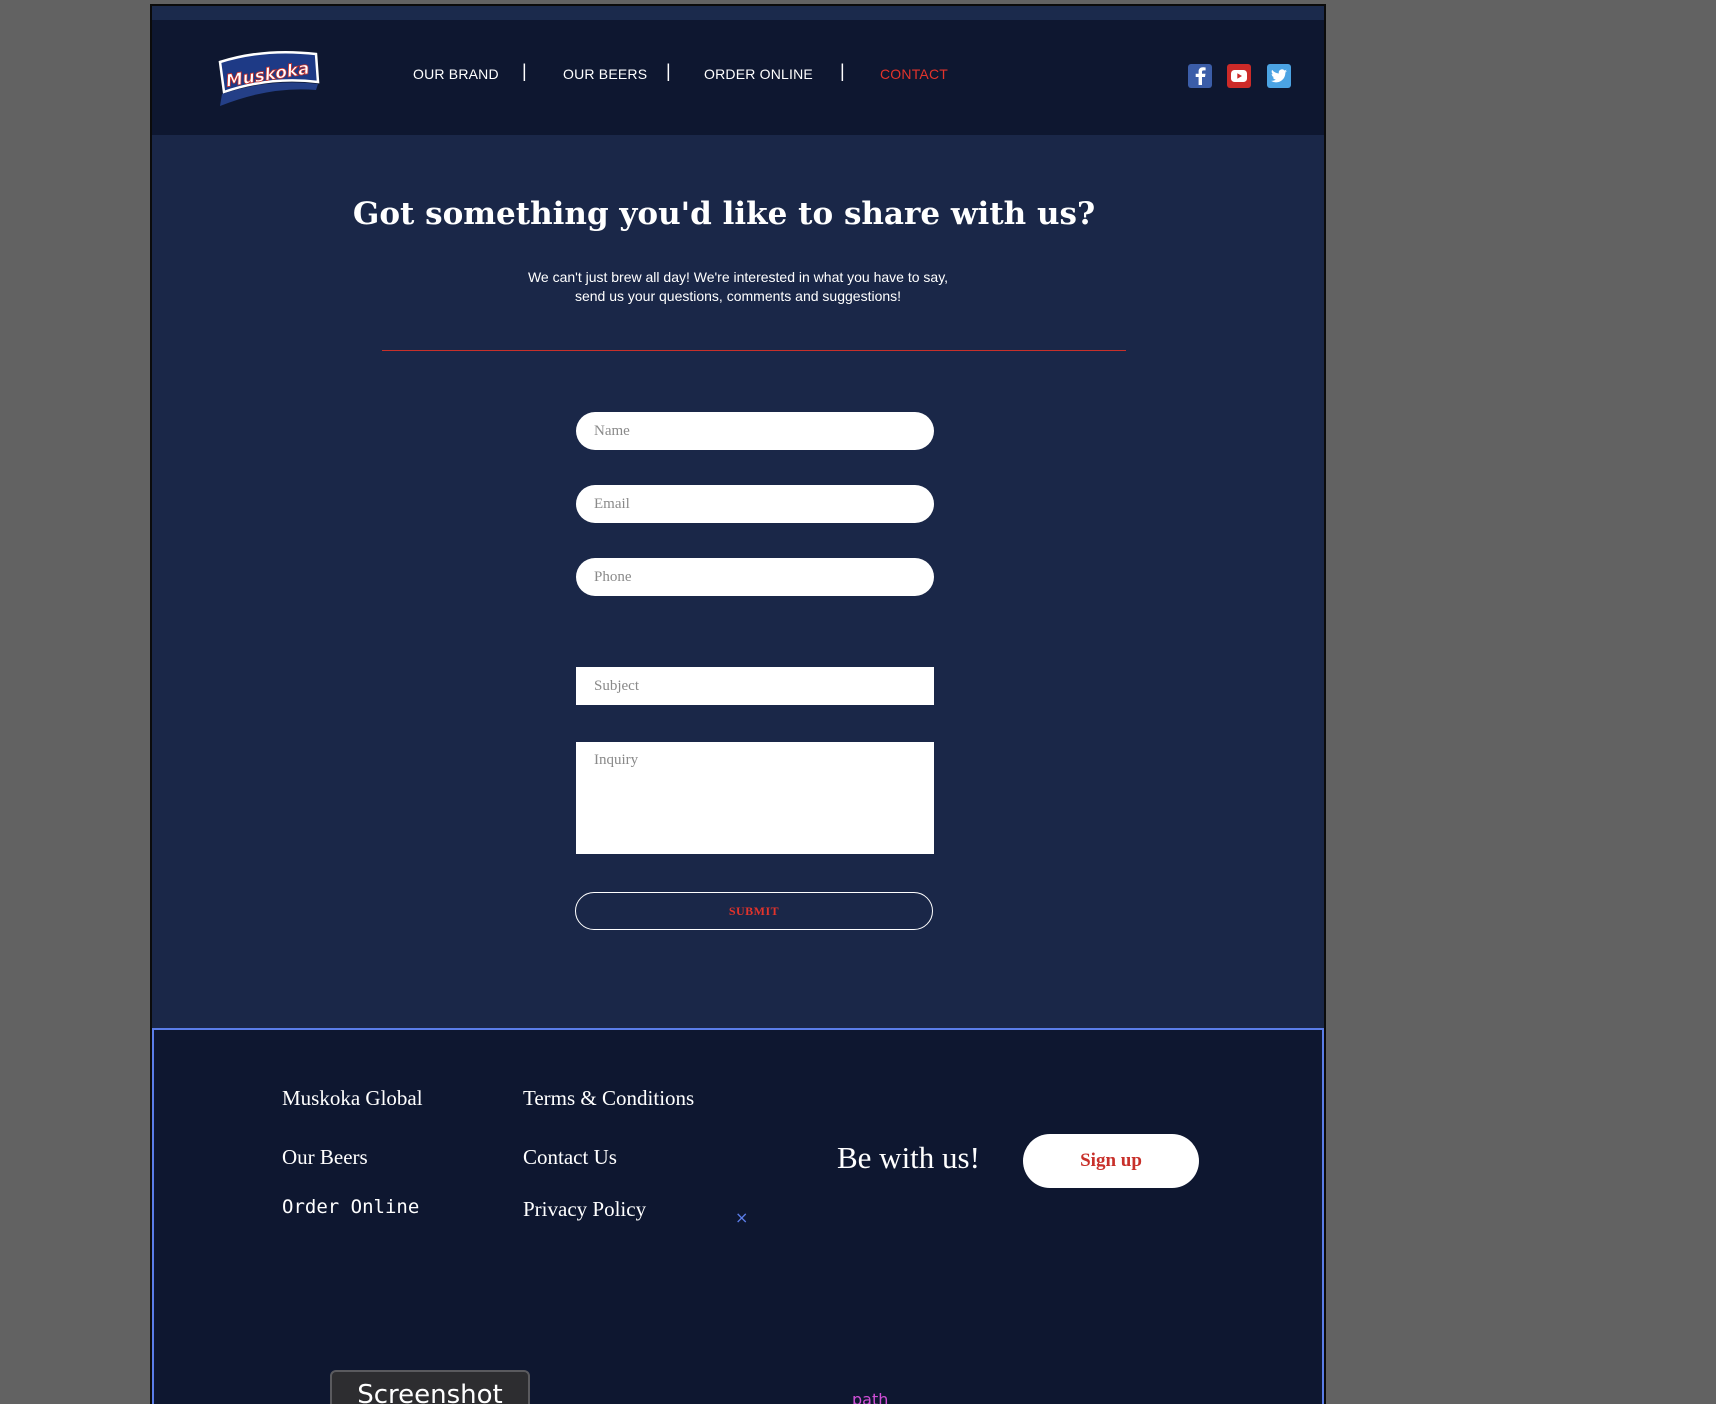 The width and height of the screenshot is (1716, 1404). What do you see at coordinates (870, 1397) in the screenshot?
I see `path-label: path` at bounding box center [870, 1397].